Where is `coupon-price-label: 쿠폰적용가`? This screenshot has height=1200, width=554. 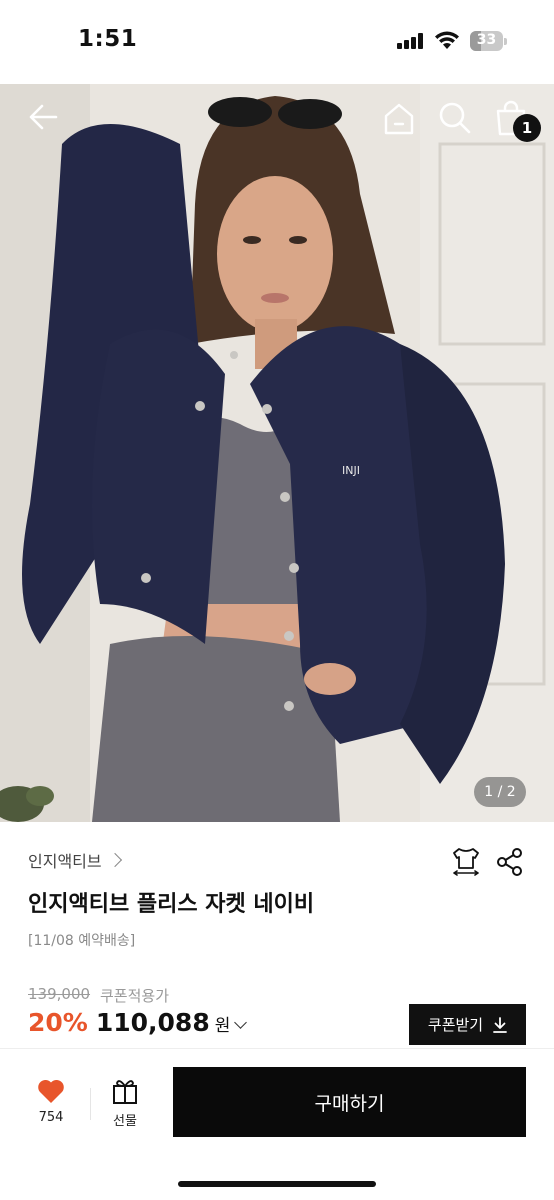
coupon-price-label: 쿠폰적용가 is located at coordinates (135, 996).